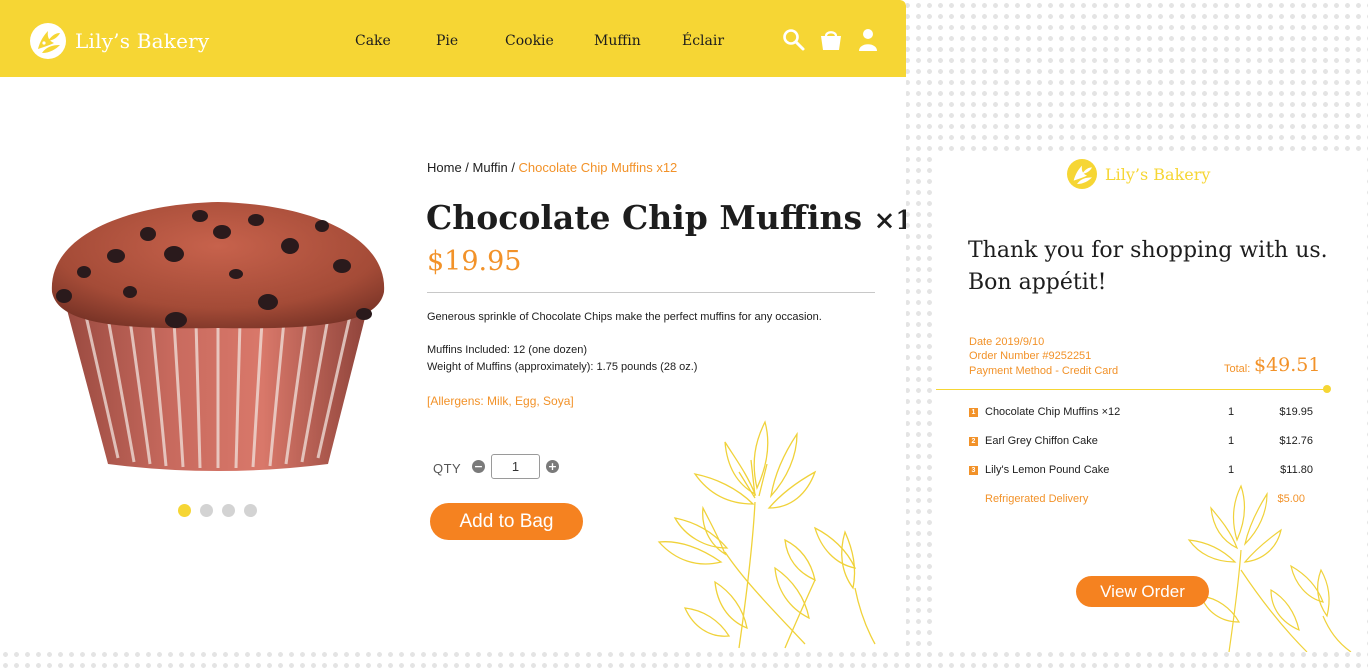 The width and height of the screenshot is (1368, 669). What do you see at coordinates (598, 167) in the screenshot?
I see `breadcrumb-current: Chocolate Chip Muffins x12` at bounding box center [598, 167].